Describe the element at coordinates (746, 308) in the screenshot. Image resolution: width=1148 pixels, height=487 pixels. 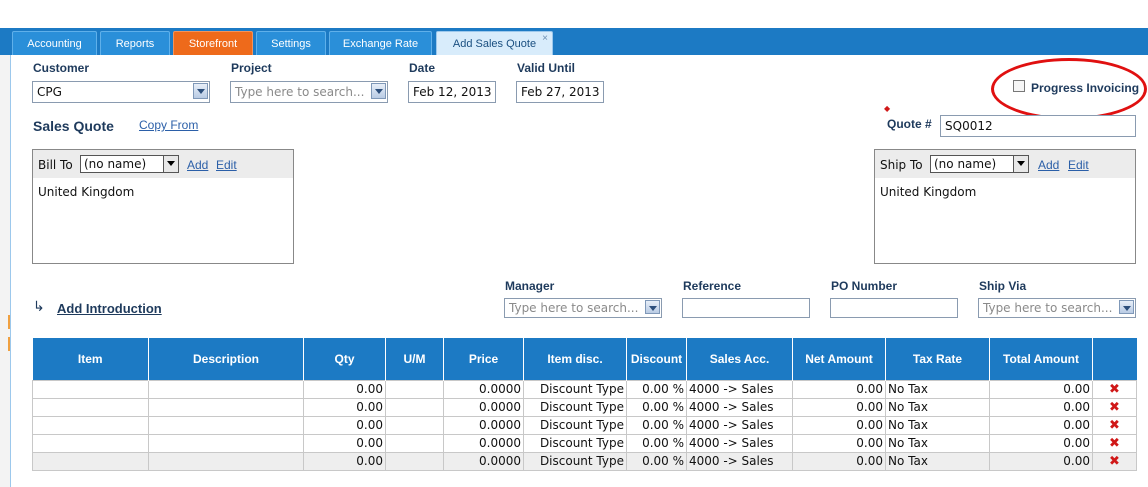
I see `reference-input` at that location.